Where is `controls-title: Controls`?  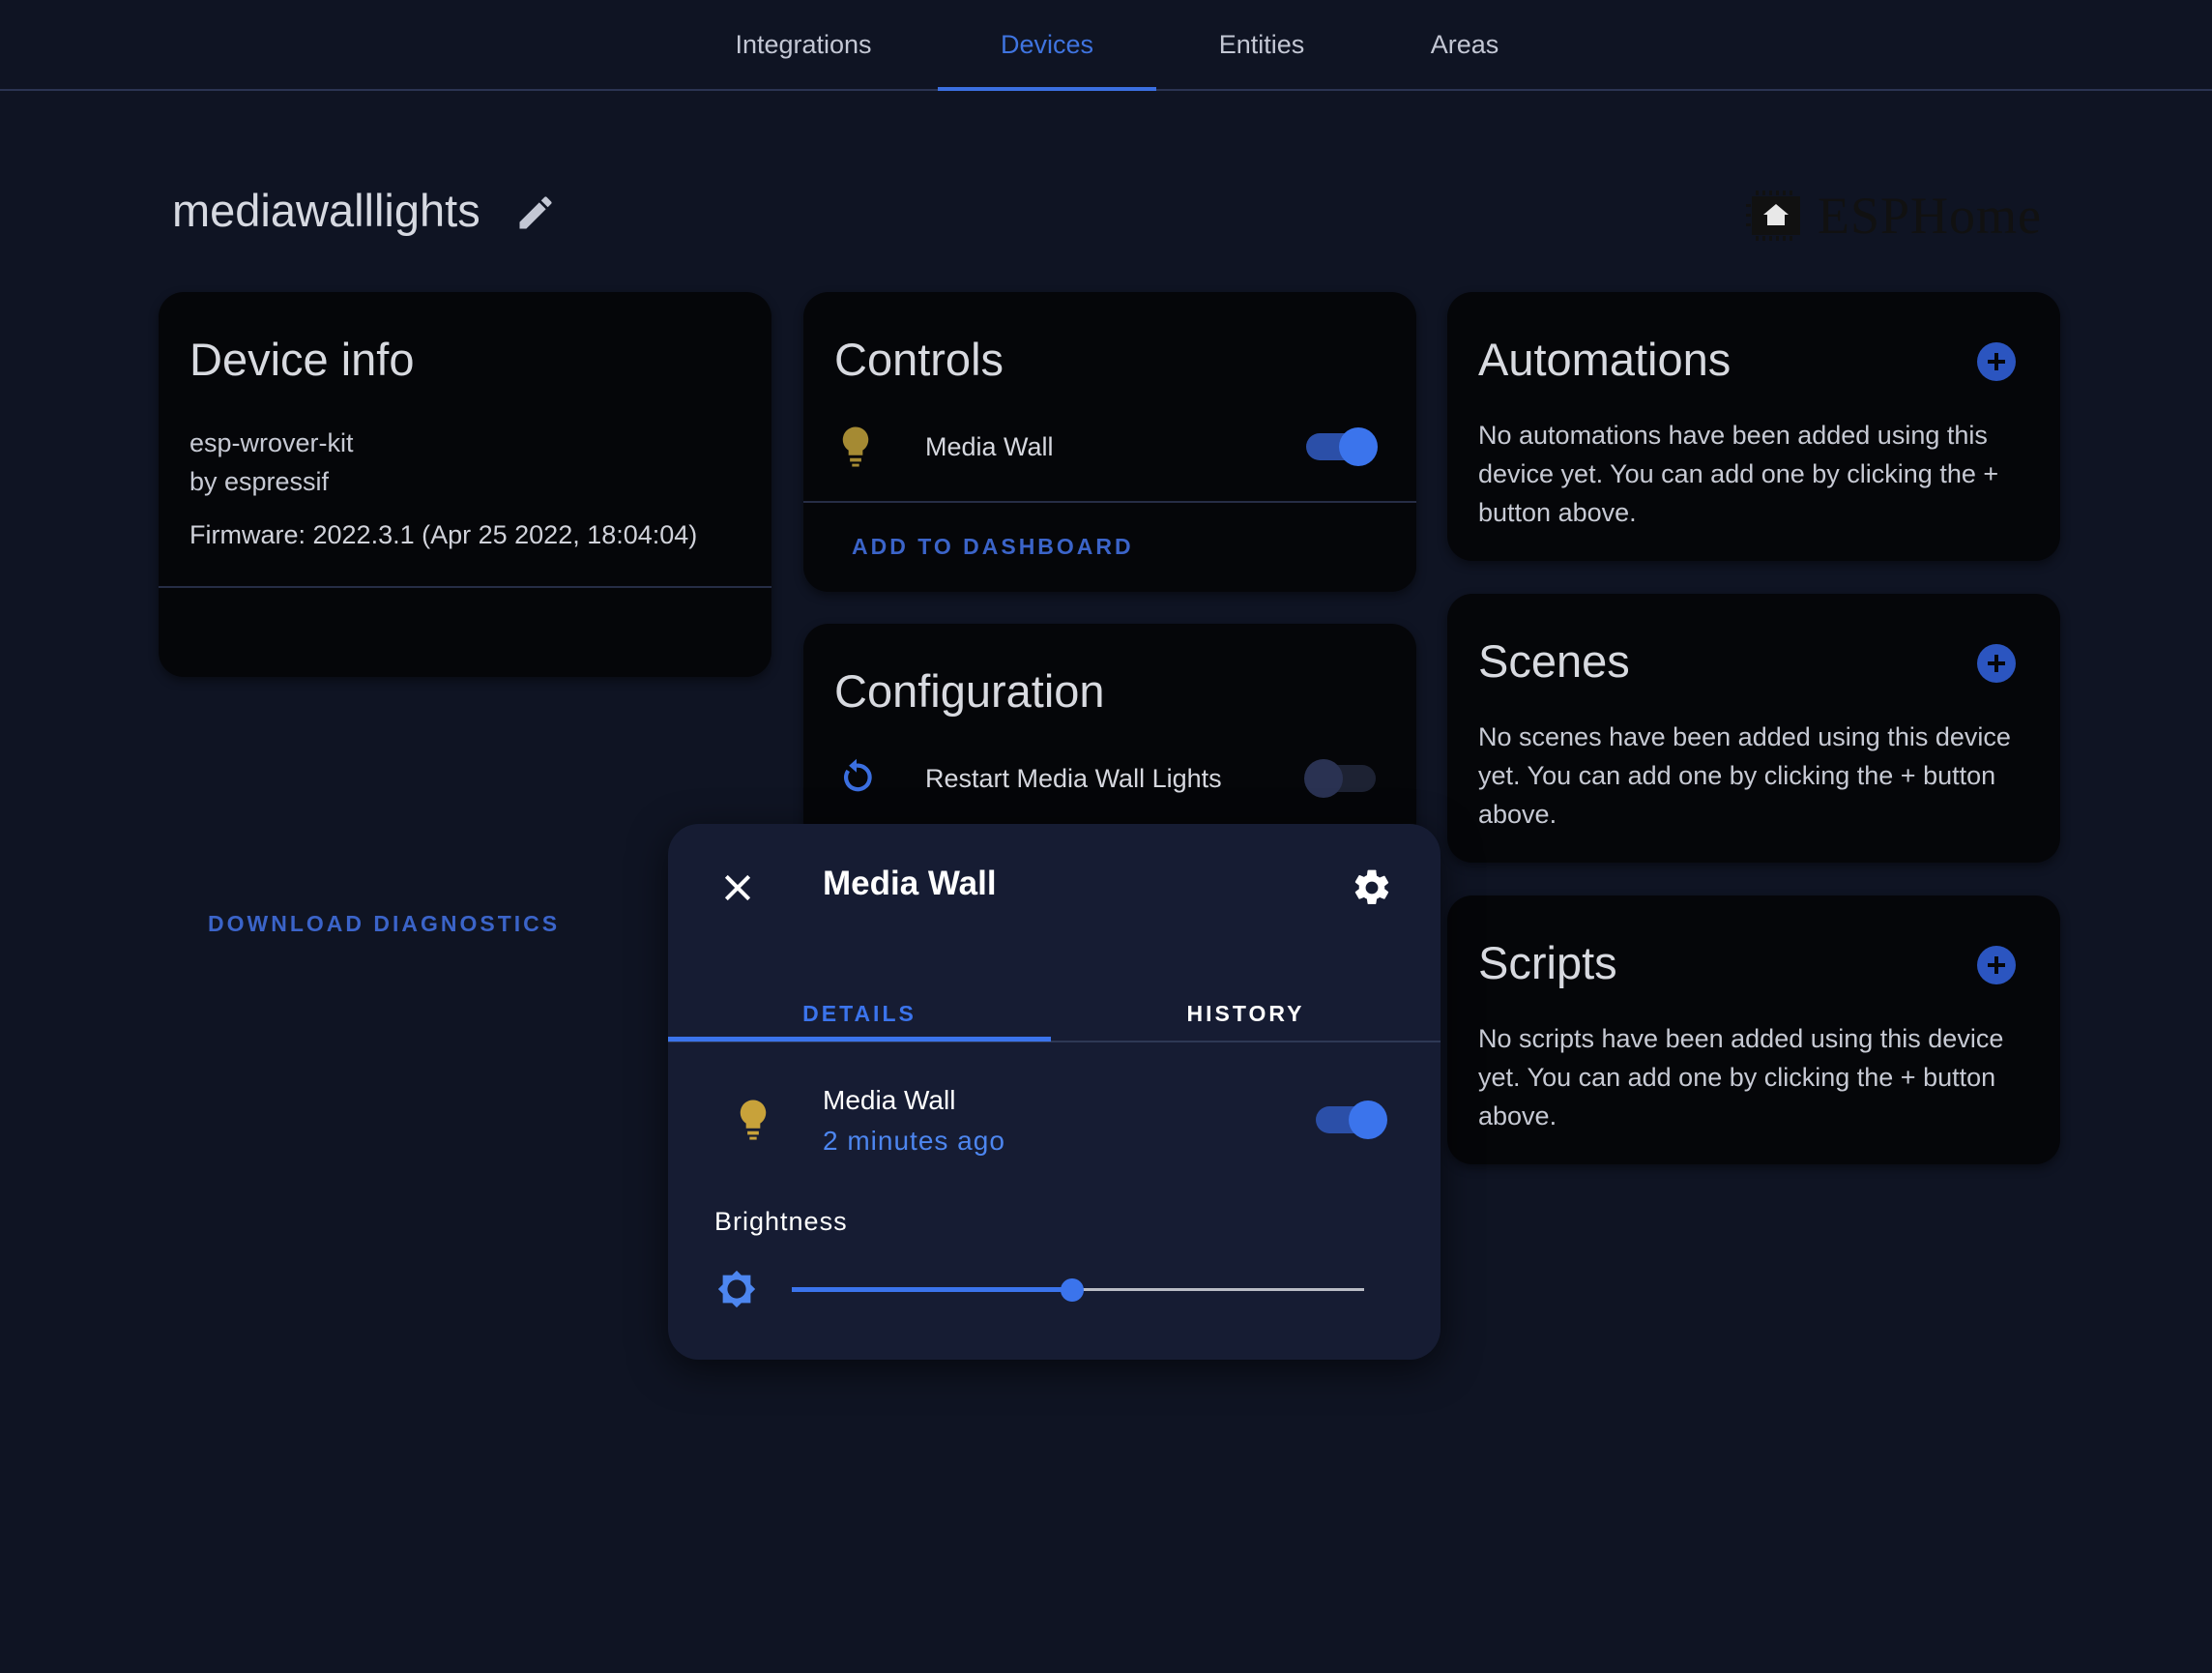
controls-title: Controls is located at coordinates (919, 359).